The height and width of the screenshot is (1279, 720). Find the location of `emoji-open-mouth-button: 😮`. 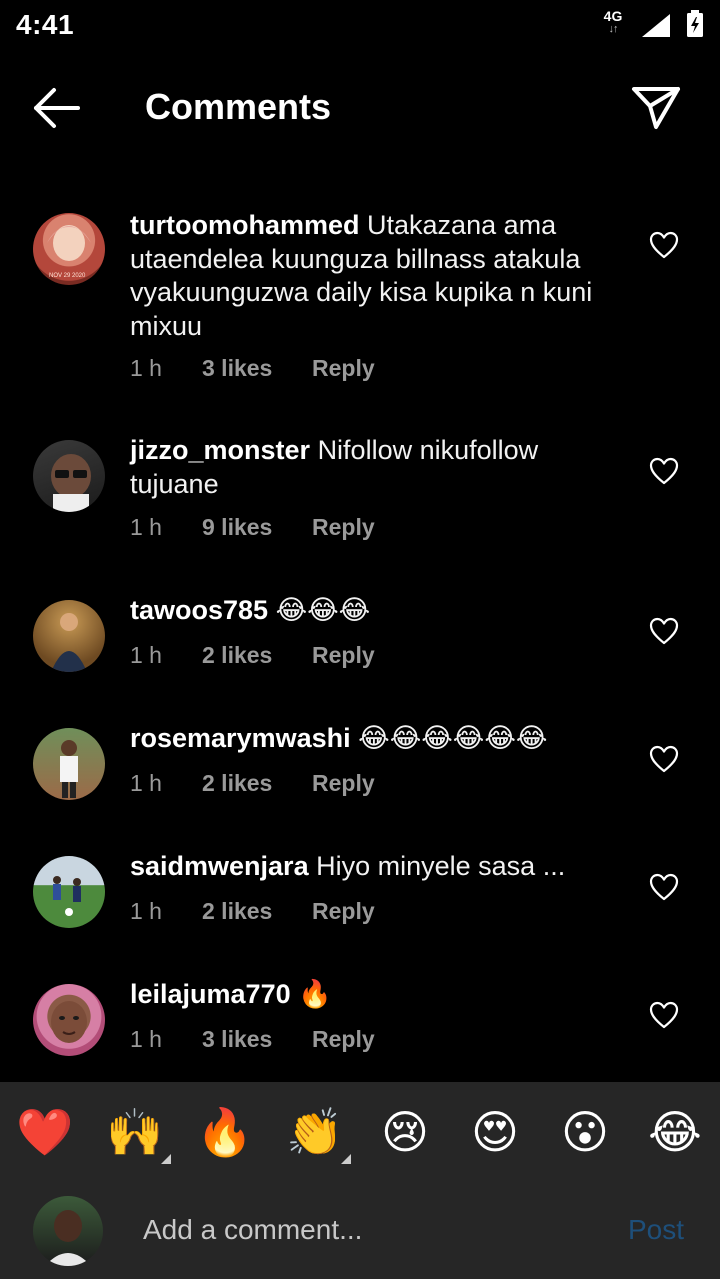

emoji-open-mouth-button: 😮 is located at coordinates (585, 1132).